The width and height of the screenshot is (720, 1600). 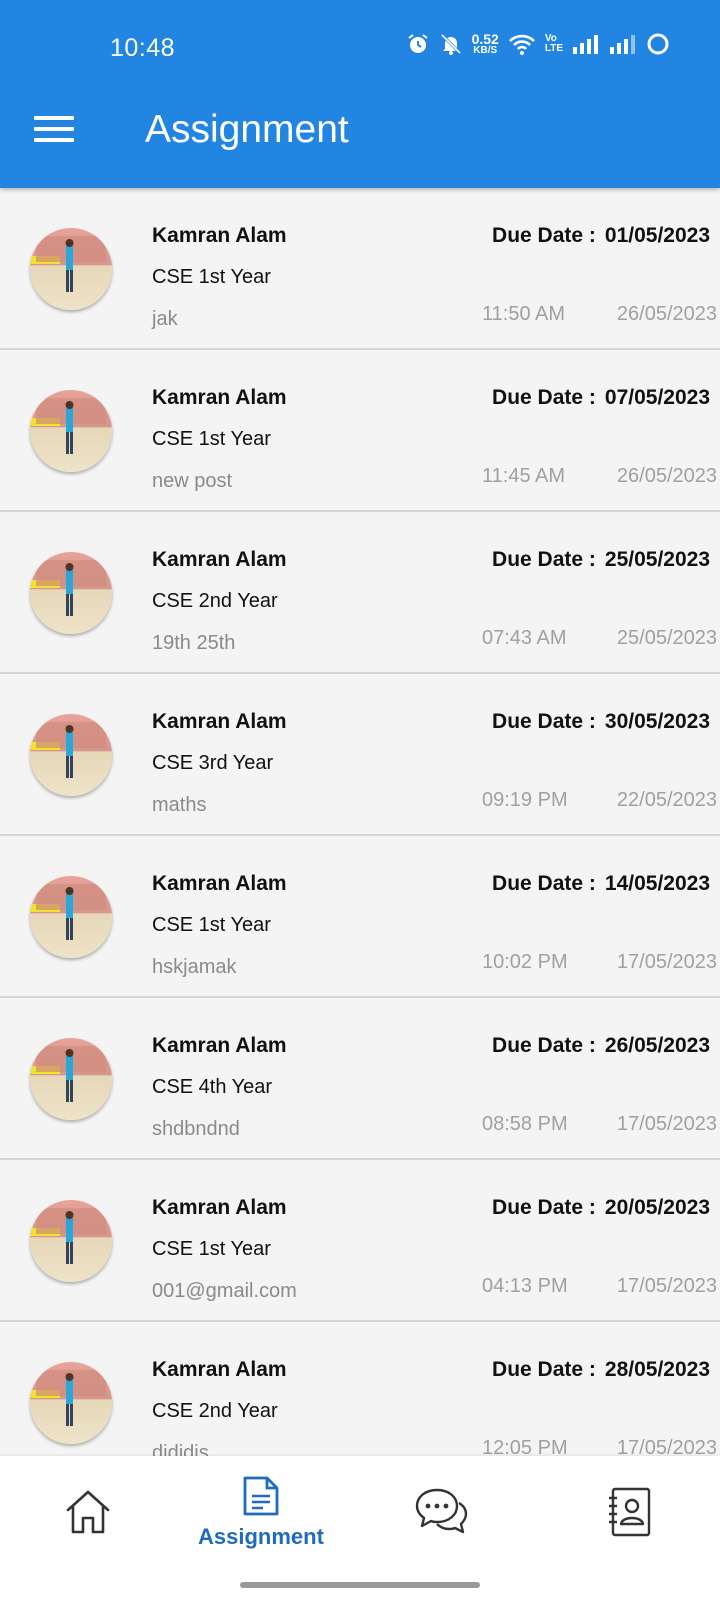 What do you see at coordinates (657, 235) in the screenshot?
I see `due-date-value: 01/05/2023` at bounding box center [657, 235].